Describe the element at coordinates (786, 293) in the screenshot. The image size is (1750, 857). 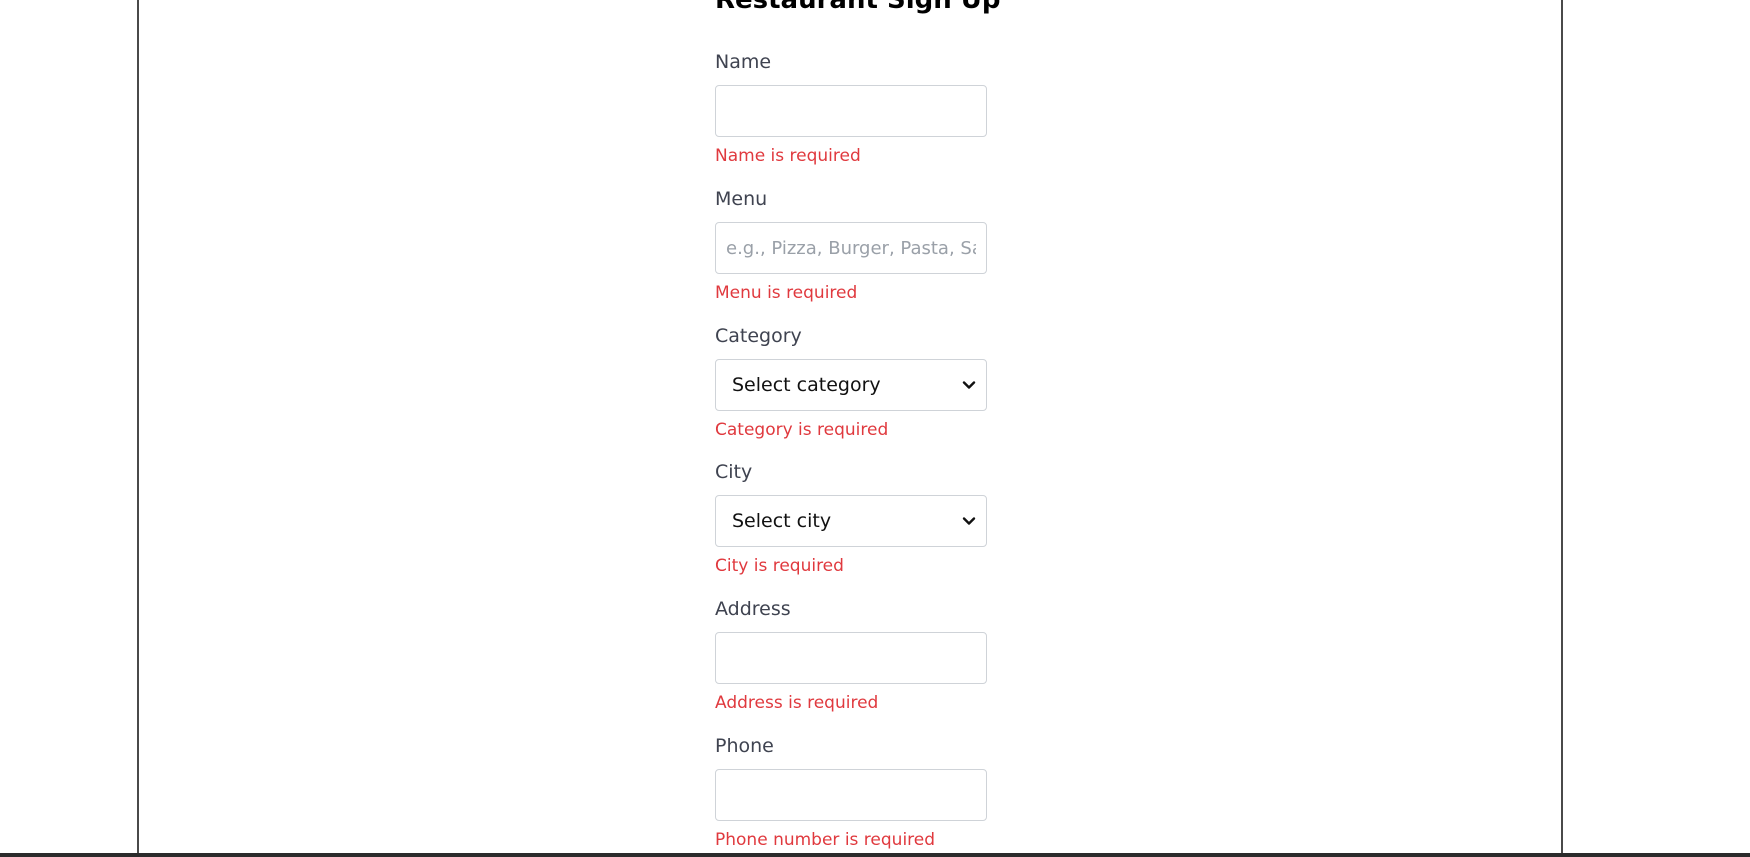
I see `menu-error: Menu is required` at that location.